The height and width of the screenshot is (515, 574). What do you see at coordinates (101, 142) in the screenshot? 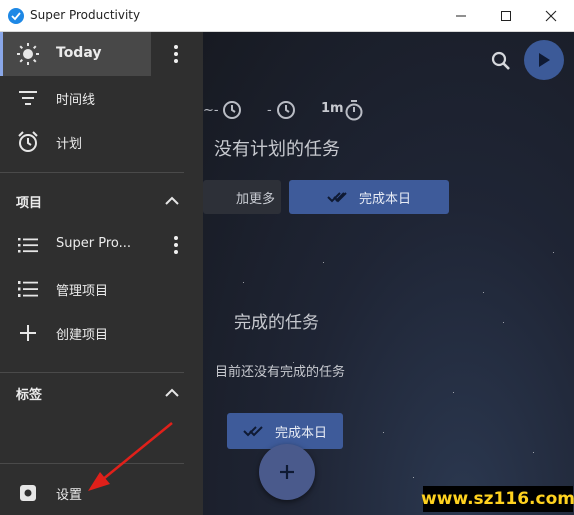
I see `sidebar-item-plan: 计划` at bounding box center [101, 142].